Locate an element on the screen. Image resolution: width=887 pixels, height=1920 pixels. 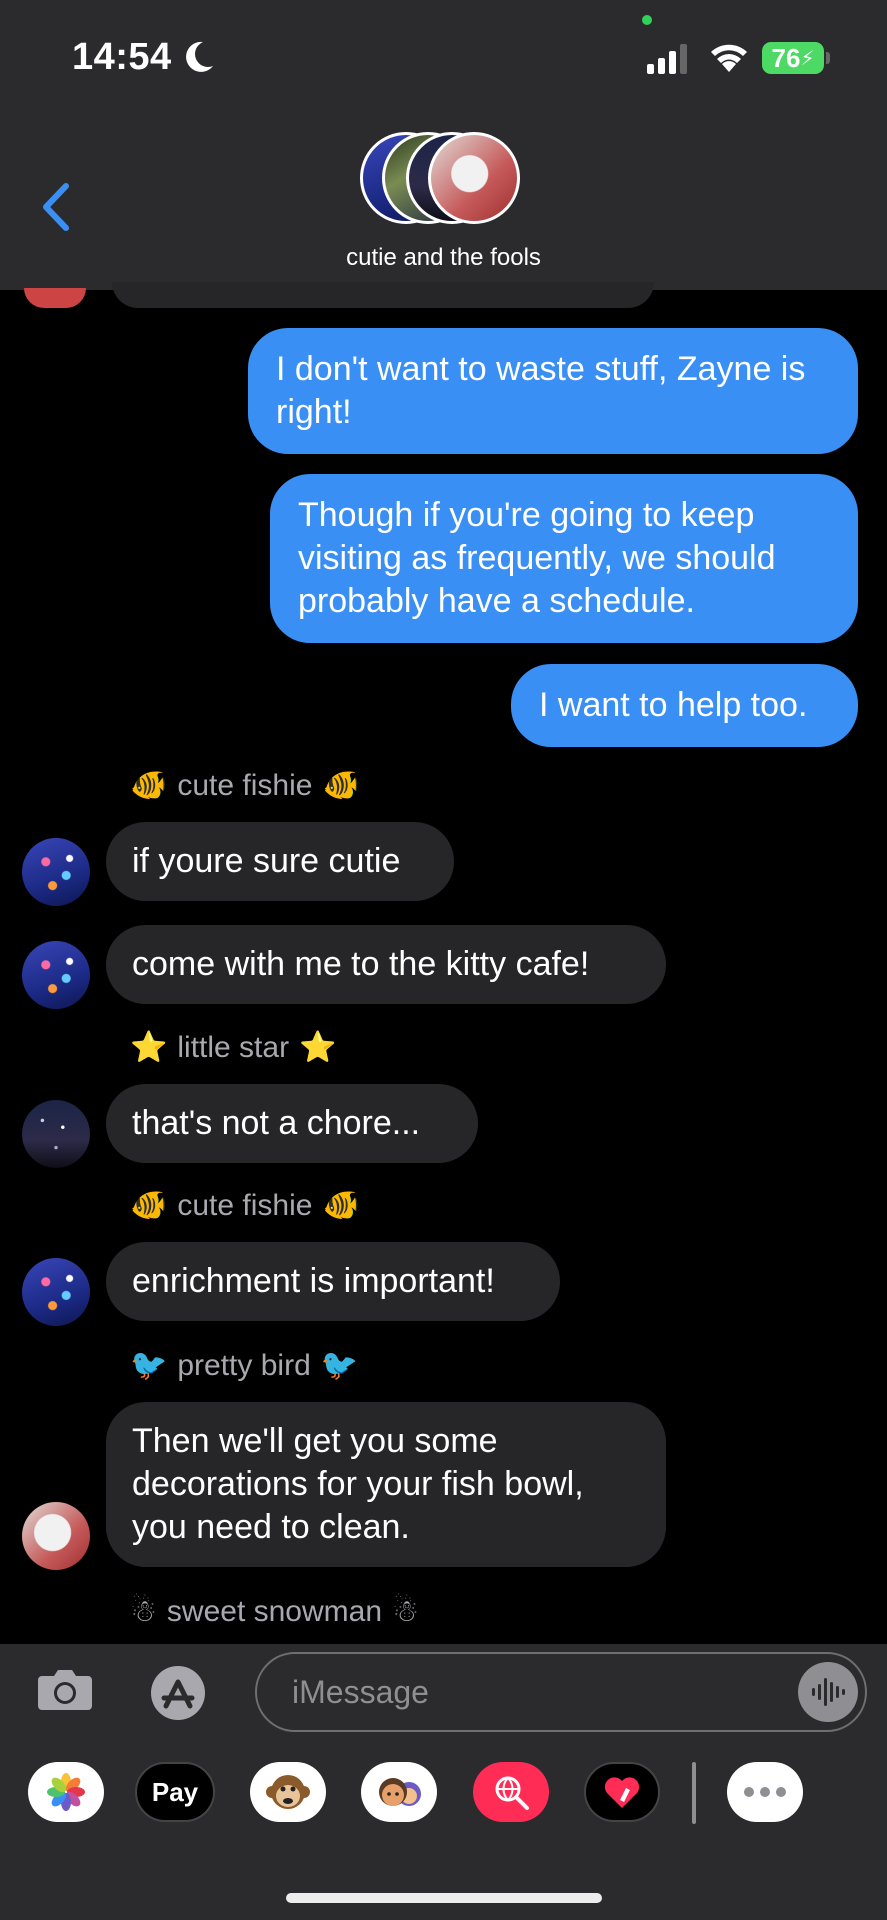
sender-name: sweet snowman is located at coordinates (274, 1611).